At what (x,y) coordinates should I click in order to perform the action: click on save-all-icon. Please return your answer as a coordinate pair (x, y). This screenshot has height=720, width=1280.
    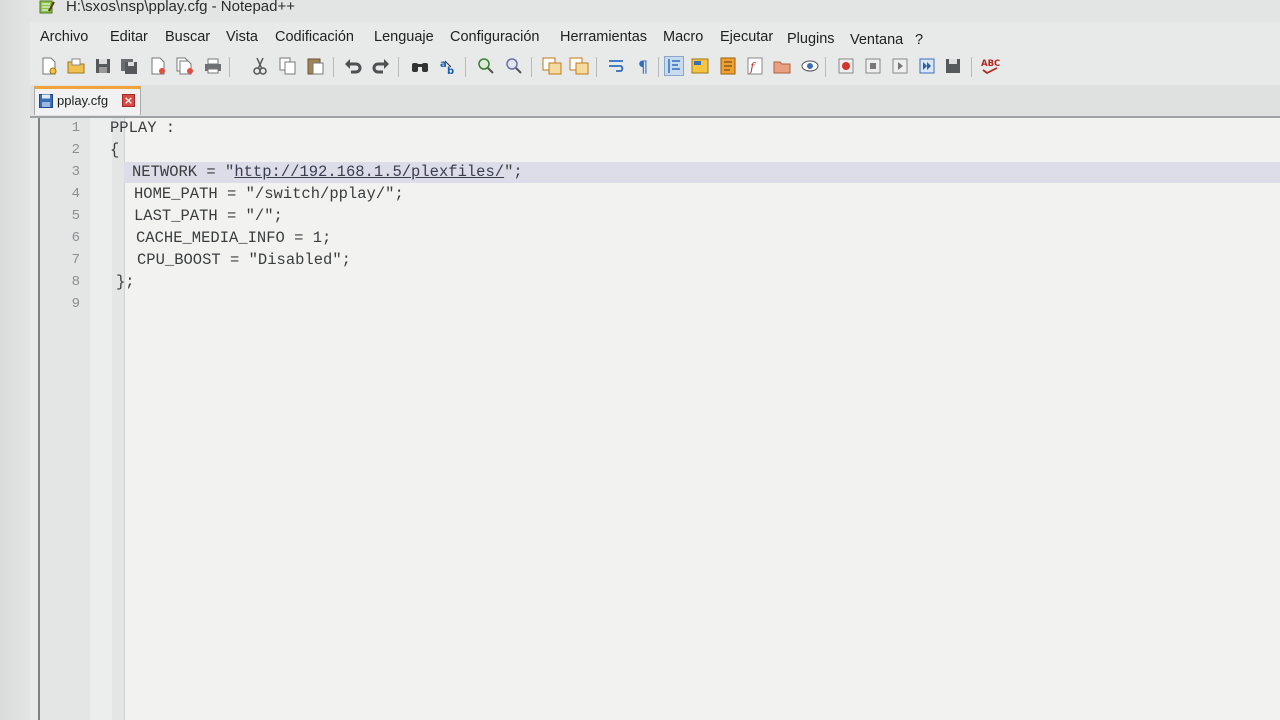
    Looking at the image, I should click on (129, 66).